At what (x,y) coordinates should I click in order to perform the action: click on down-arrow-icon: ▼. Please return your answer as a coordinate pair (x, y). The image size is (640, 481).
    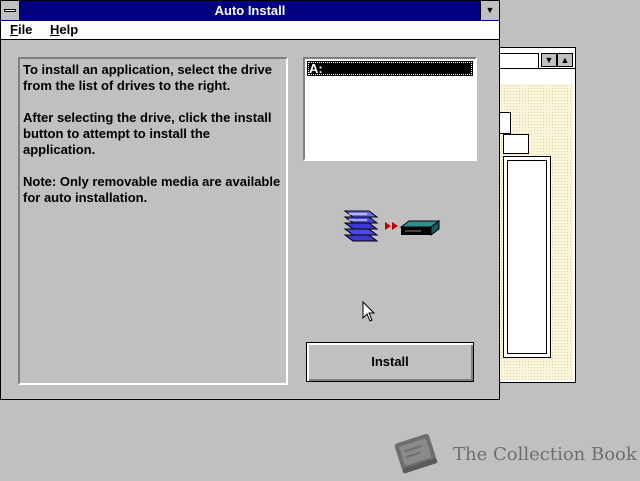
    Looking at the image, I should click on (490, 10).